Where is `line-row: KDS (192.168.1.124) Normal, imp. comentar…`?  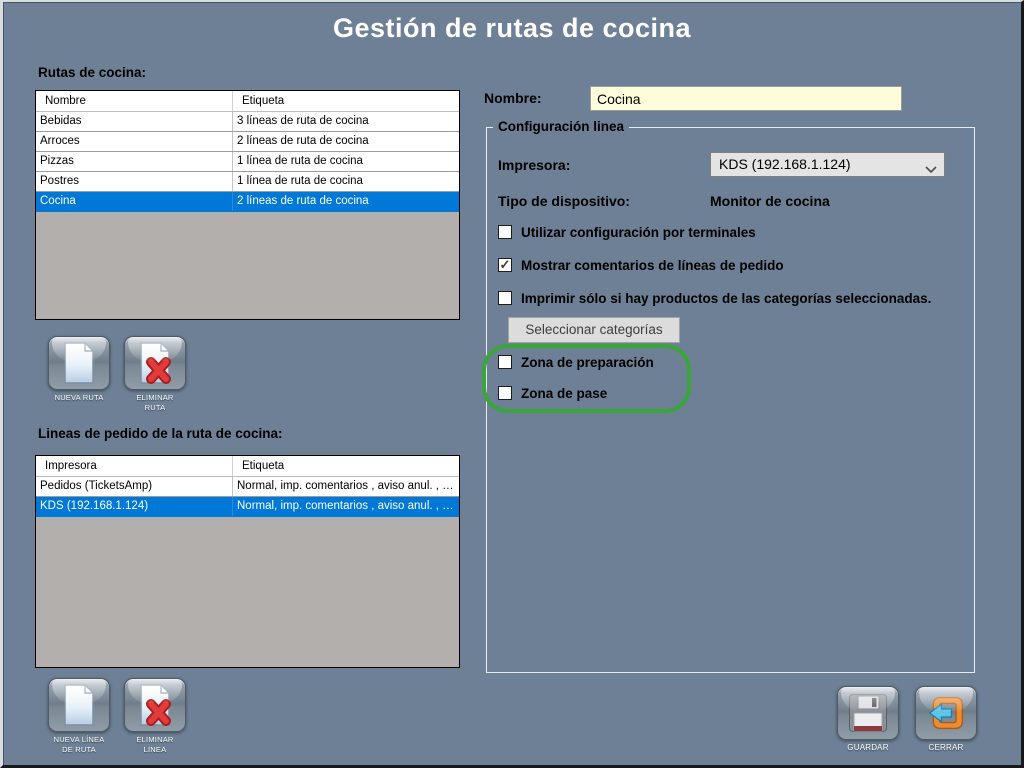 line-row: KDS (192.168.1.124) Normal, imp. comentar… is located at coordinates (247, 507).